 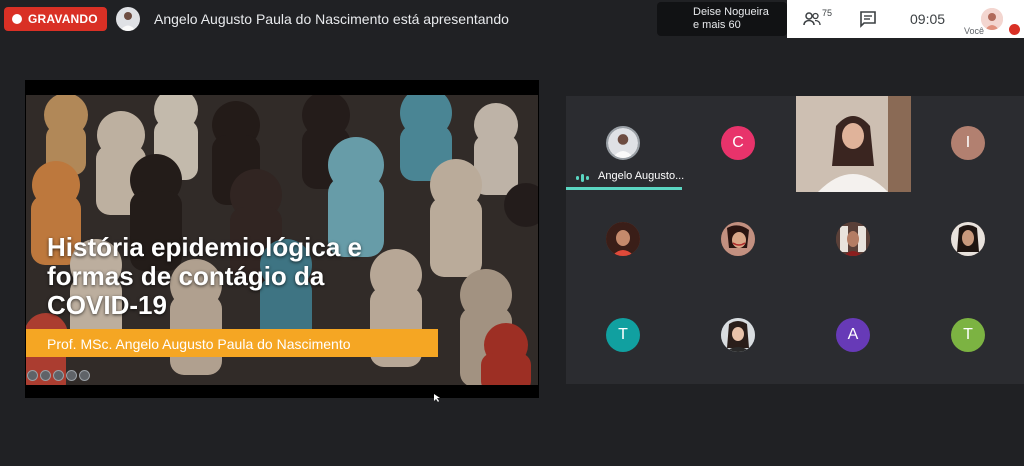 I want to click on people-button: 75, so click(x=817, y=19).